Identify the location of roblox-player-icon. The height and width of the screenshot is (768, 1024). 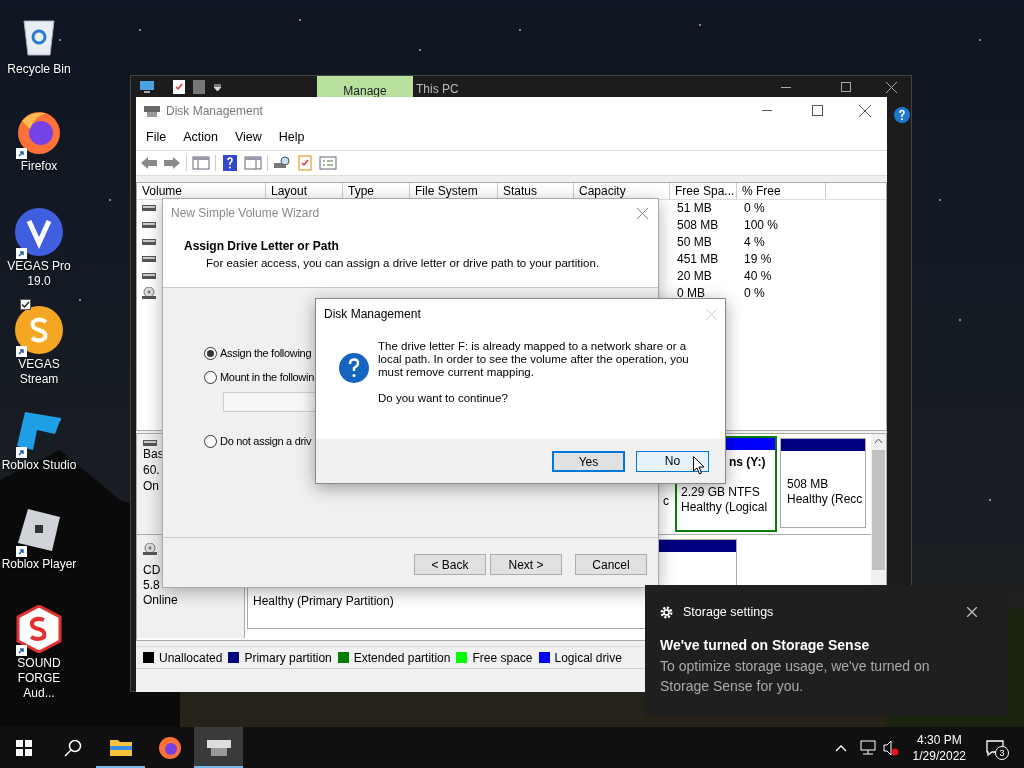
(39, 530).